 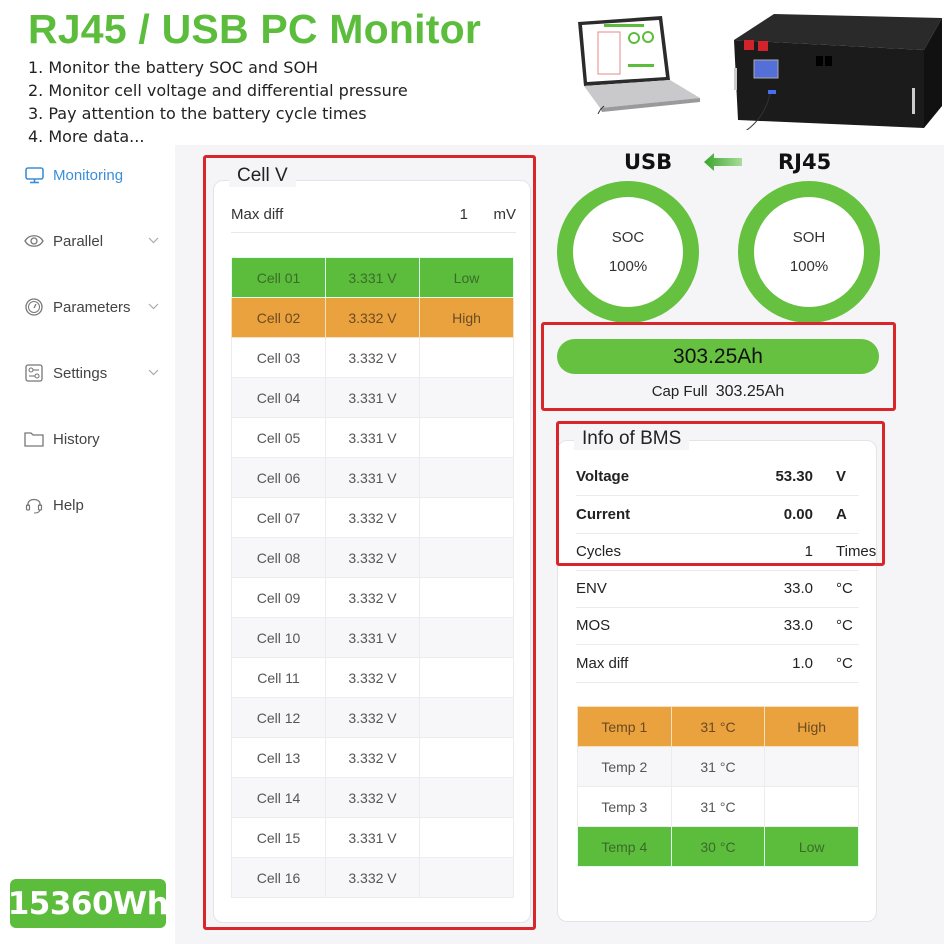 I want to click on temp-row: Temp 3 31 °C, so click(x=718, y=806).